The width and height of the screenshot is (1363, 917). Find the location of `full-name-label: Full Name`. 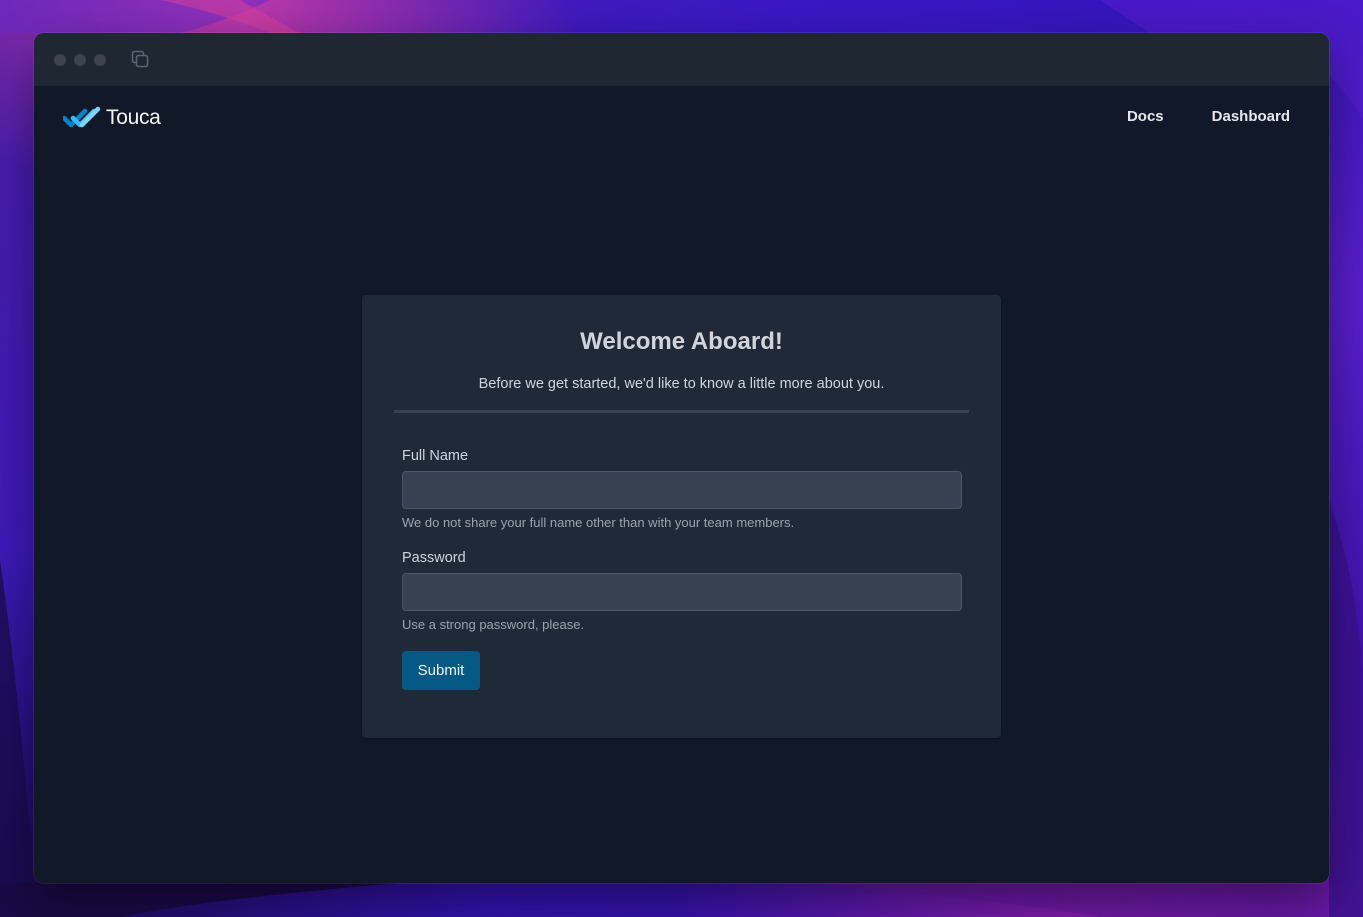

full-name-label: Full Name is located at coordinates (435, 456).